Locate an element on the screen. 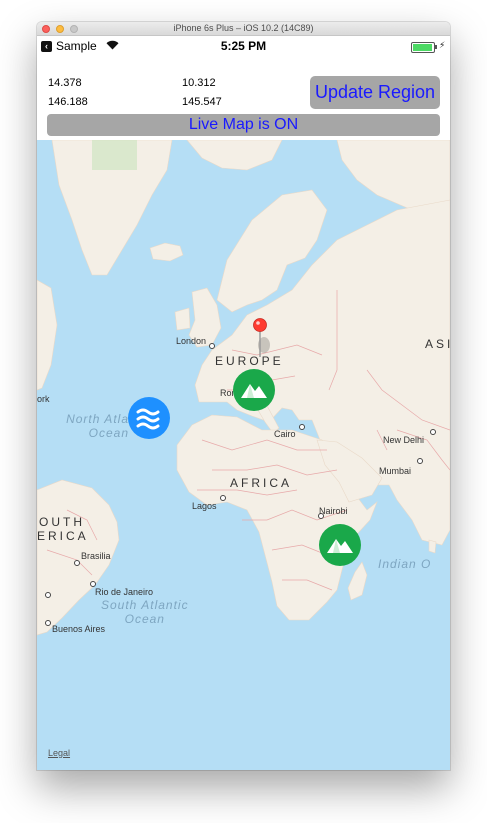 Image resolution: width=487 pixels, height=823 pixels. ios-status-bar: ‹ Sample 5:25 PM ⚡ is located at coordinates (243, 46).